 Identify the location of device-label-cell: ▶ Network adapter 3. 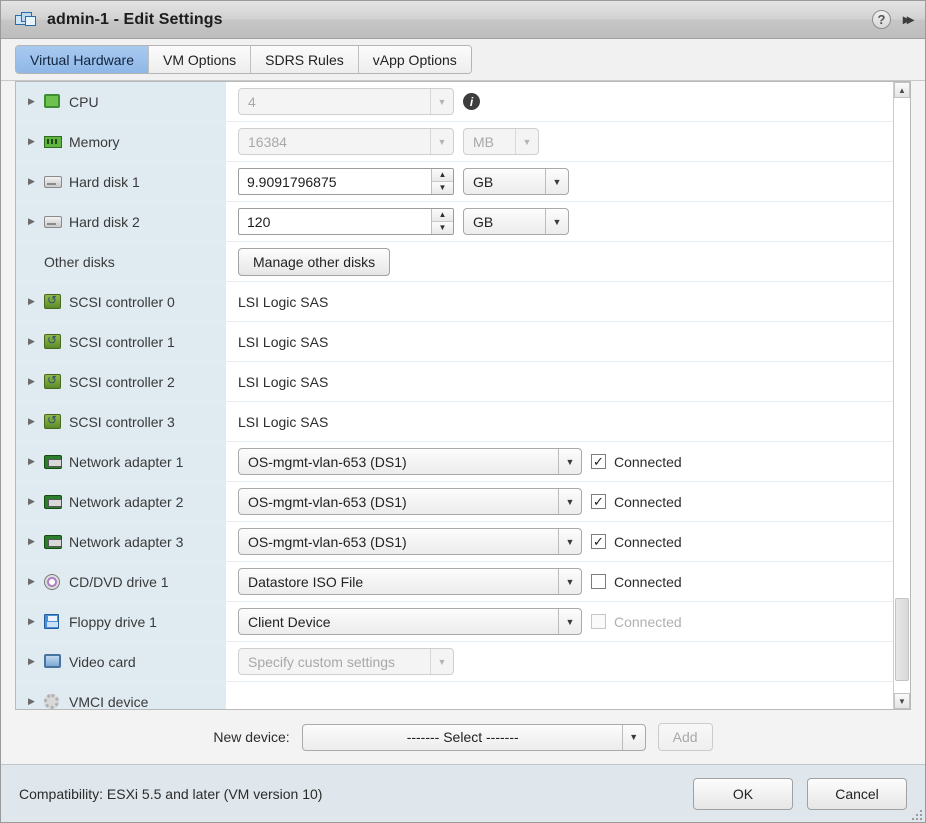
(121, 541).